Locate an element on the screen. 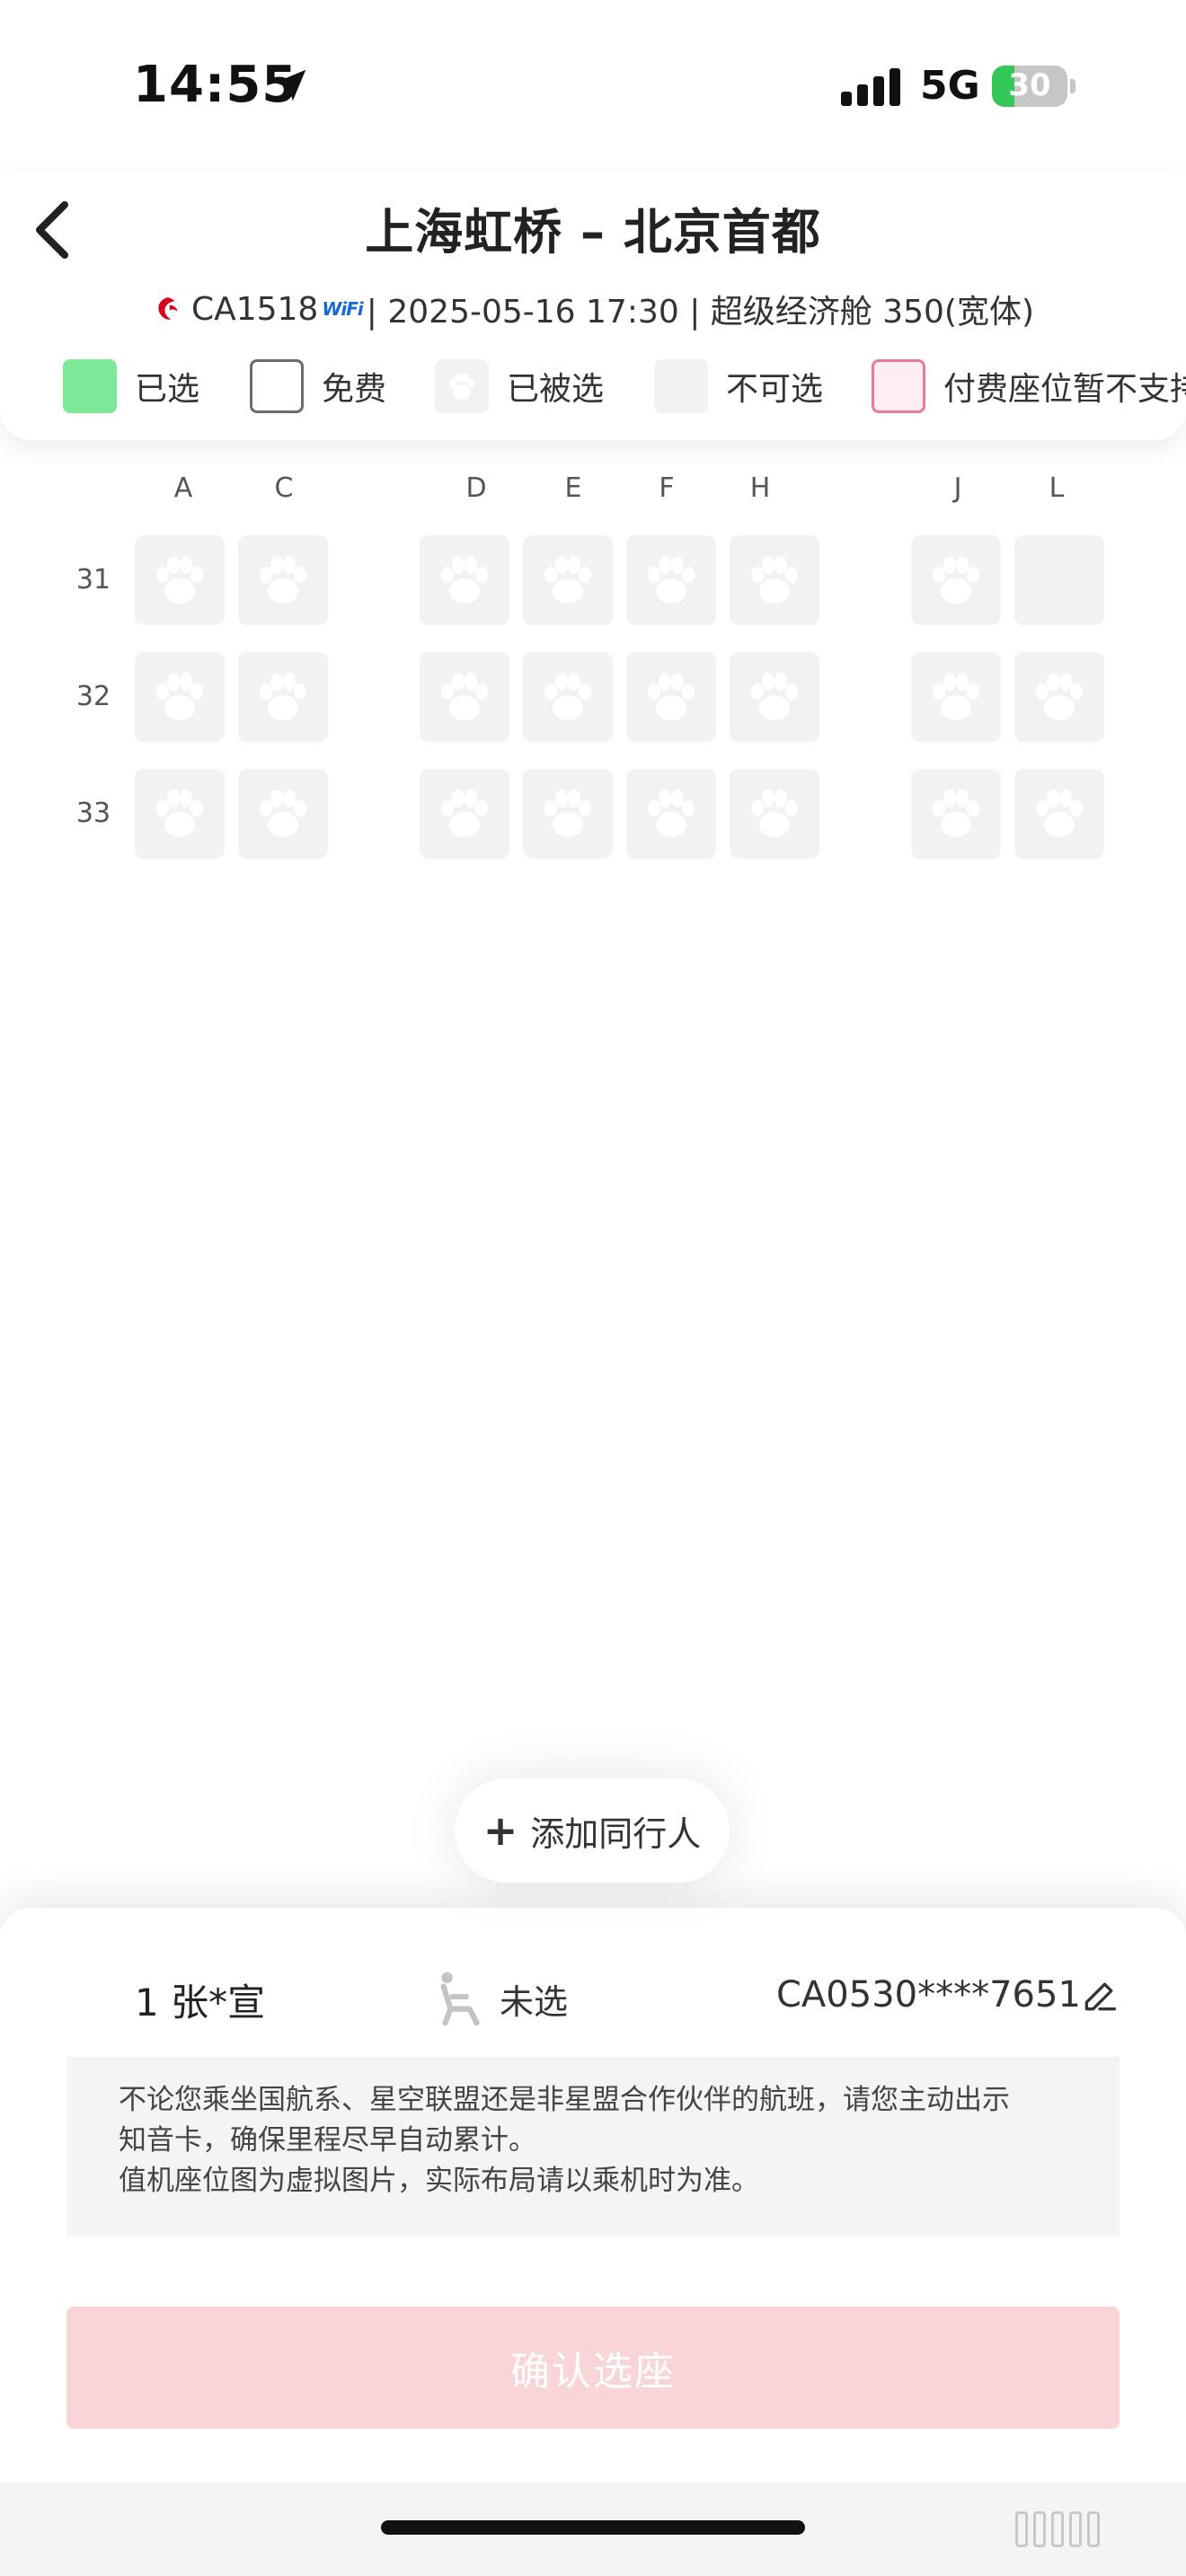  seat-icon is located at coordinates (460, 1999).